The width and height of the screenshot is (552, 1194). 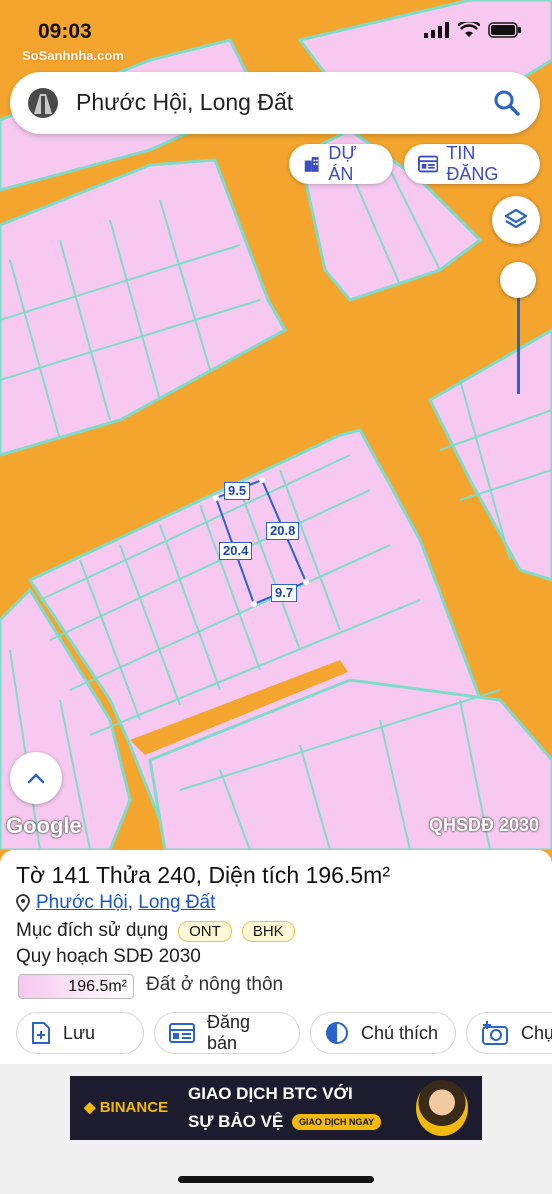 I want to click on binance-logo: ◆ BINANCE, so click(x=126, y=1107).